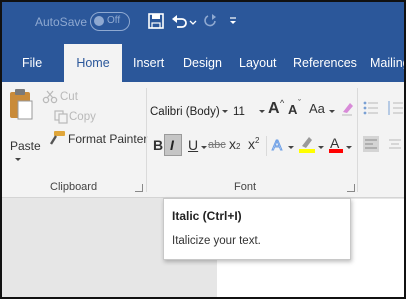 This screenshot has width=406, height=299. I want to click on clear-formatting-icon, so click(347, 108).